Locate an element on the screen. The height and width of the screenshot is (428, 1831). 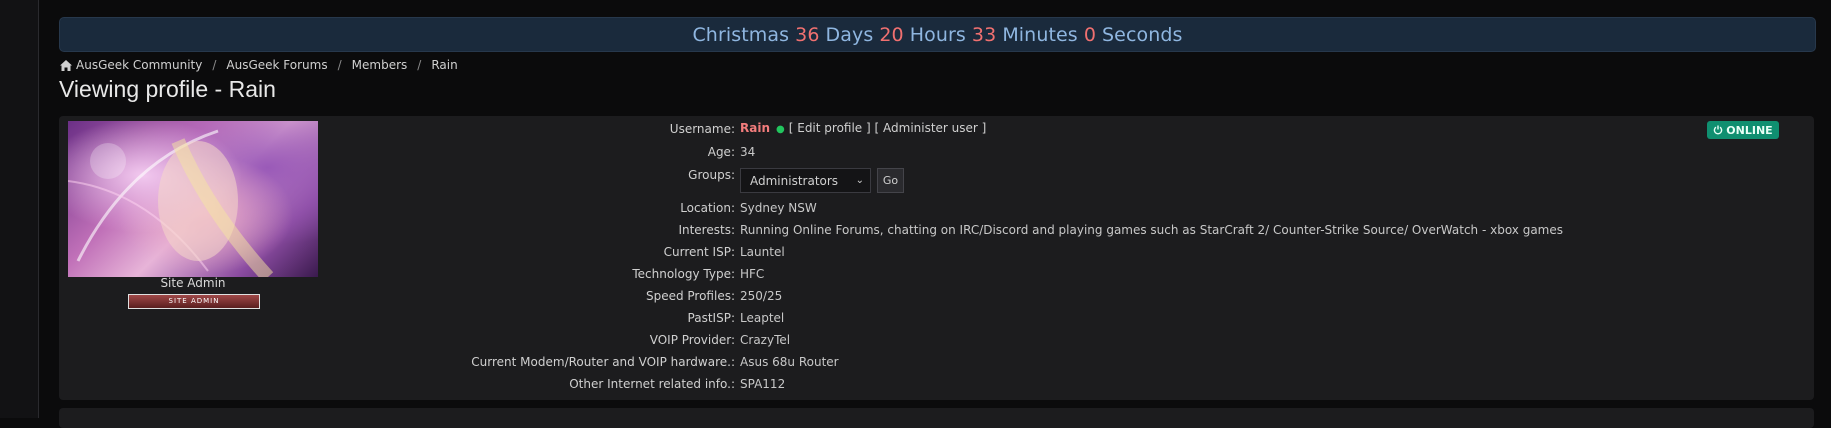
modem-router-value: Asus 68u Router is located at coordinates (789, 362).